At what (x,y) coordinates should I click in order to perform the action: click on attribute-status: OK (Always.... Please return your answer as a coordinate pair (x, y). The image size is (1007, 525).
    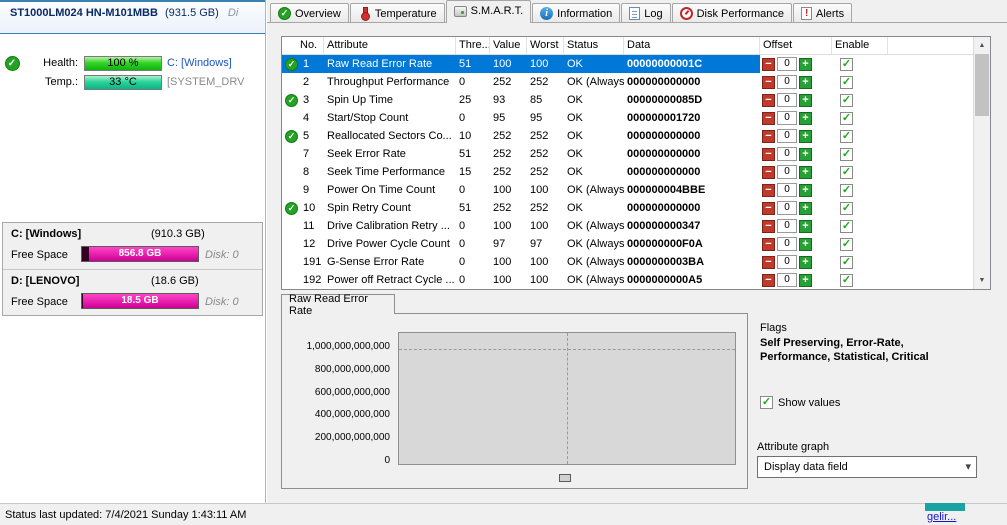
    Looking at the image, I should click on (595, 244).